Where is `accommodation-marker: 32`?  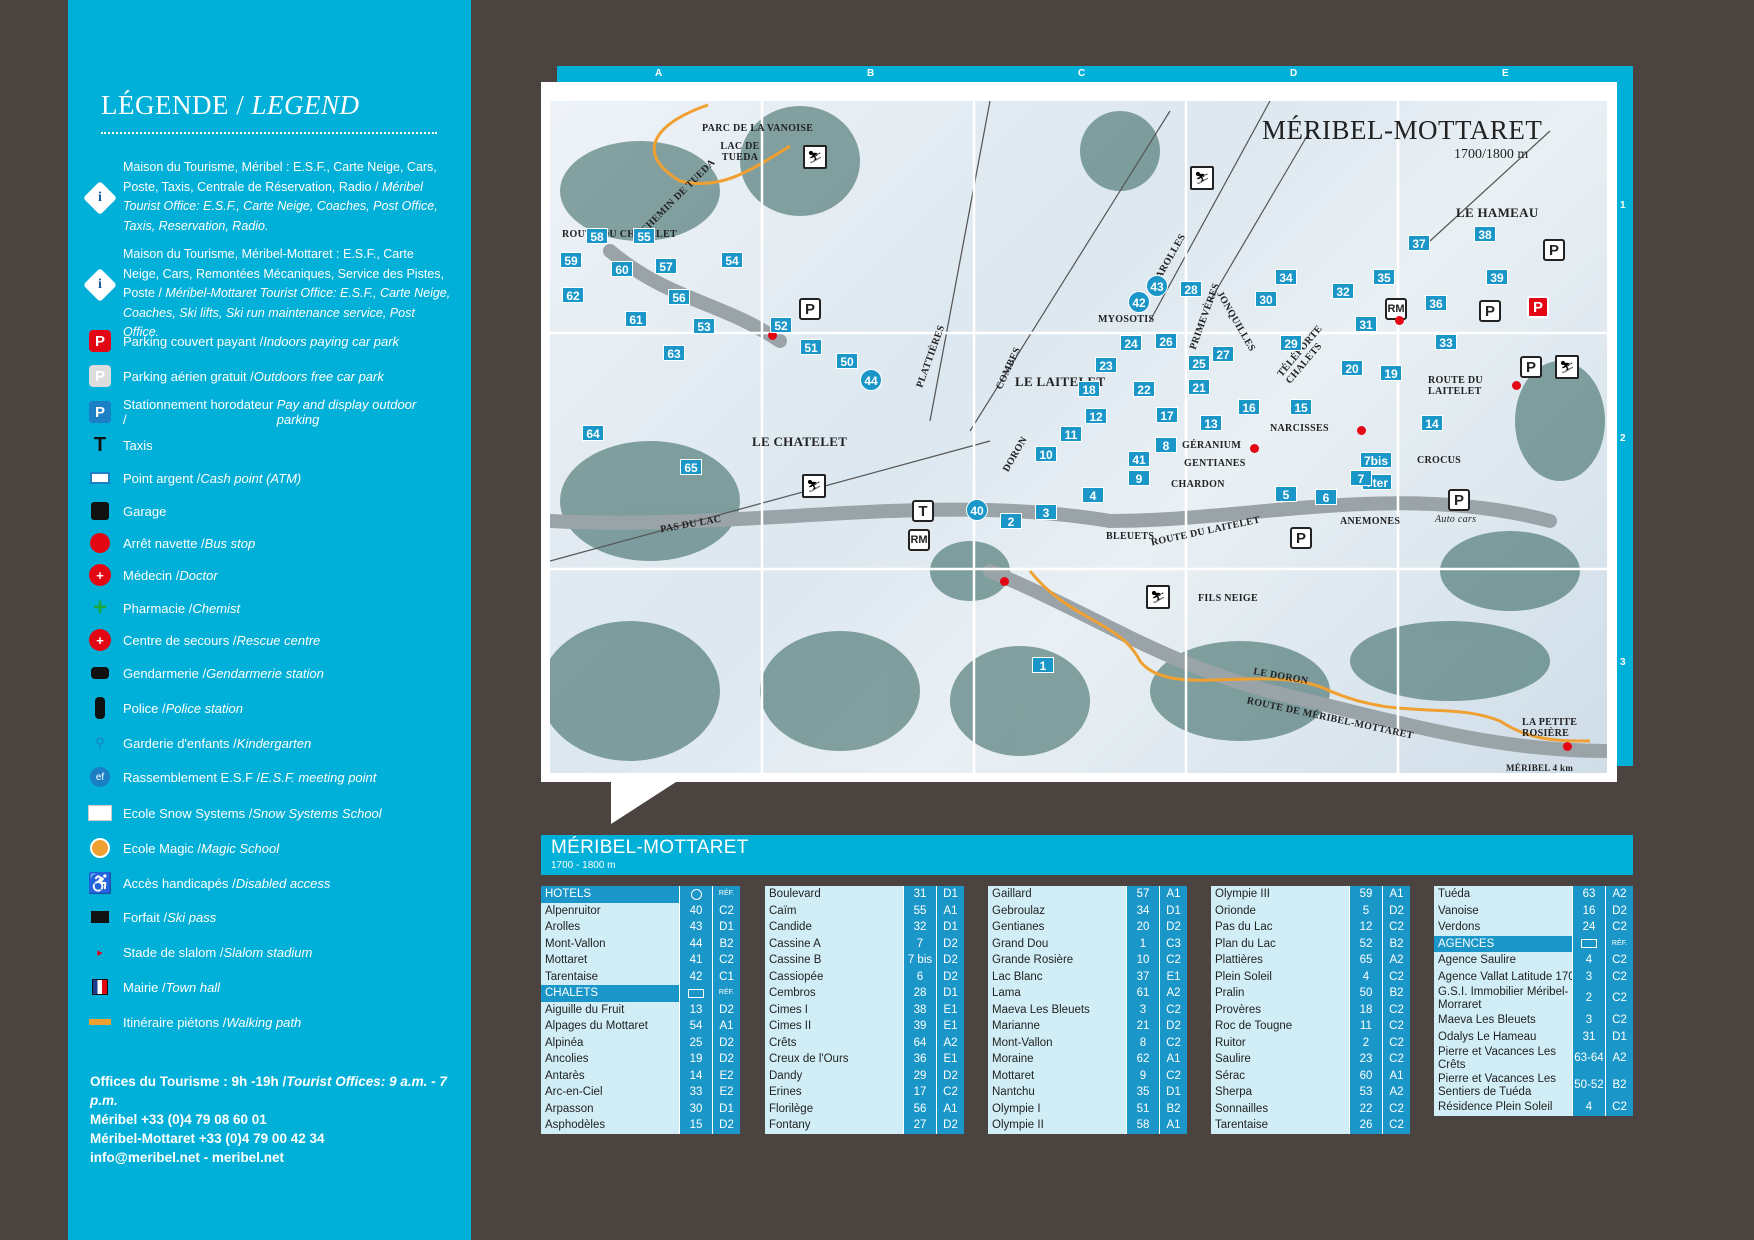 accommodation-marker: 32 is located at coordinates (1343, 291).